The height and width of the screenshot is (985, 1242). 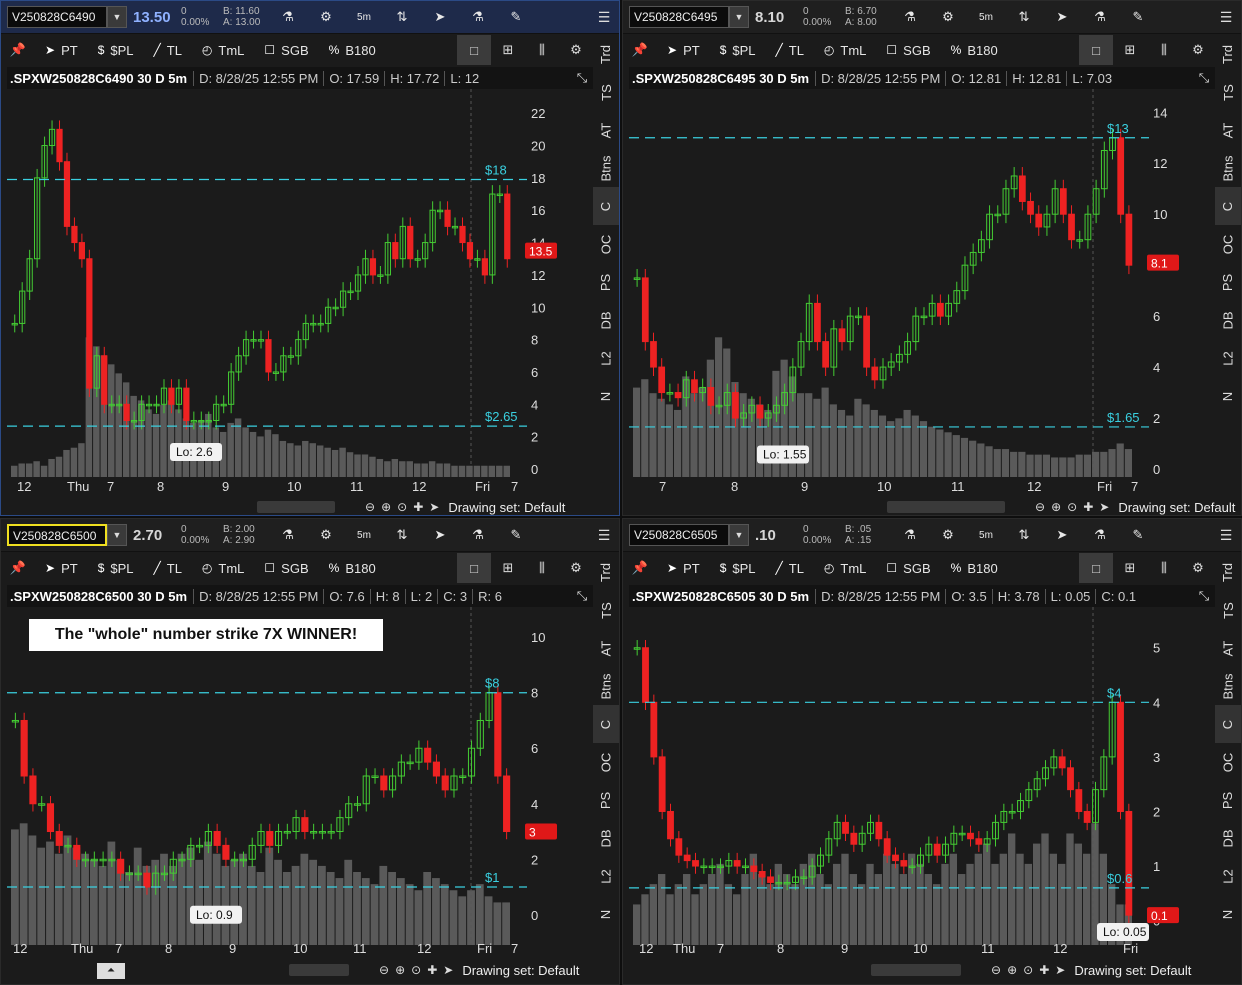 What do you see at coordinates (117, 535) in the screenshot?
I see `symbol-dropdown-button: ▼` at bounding box center [117, 535].